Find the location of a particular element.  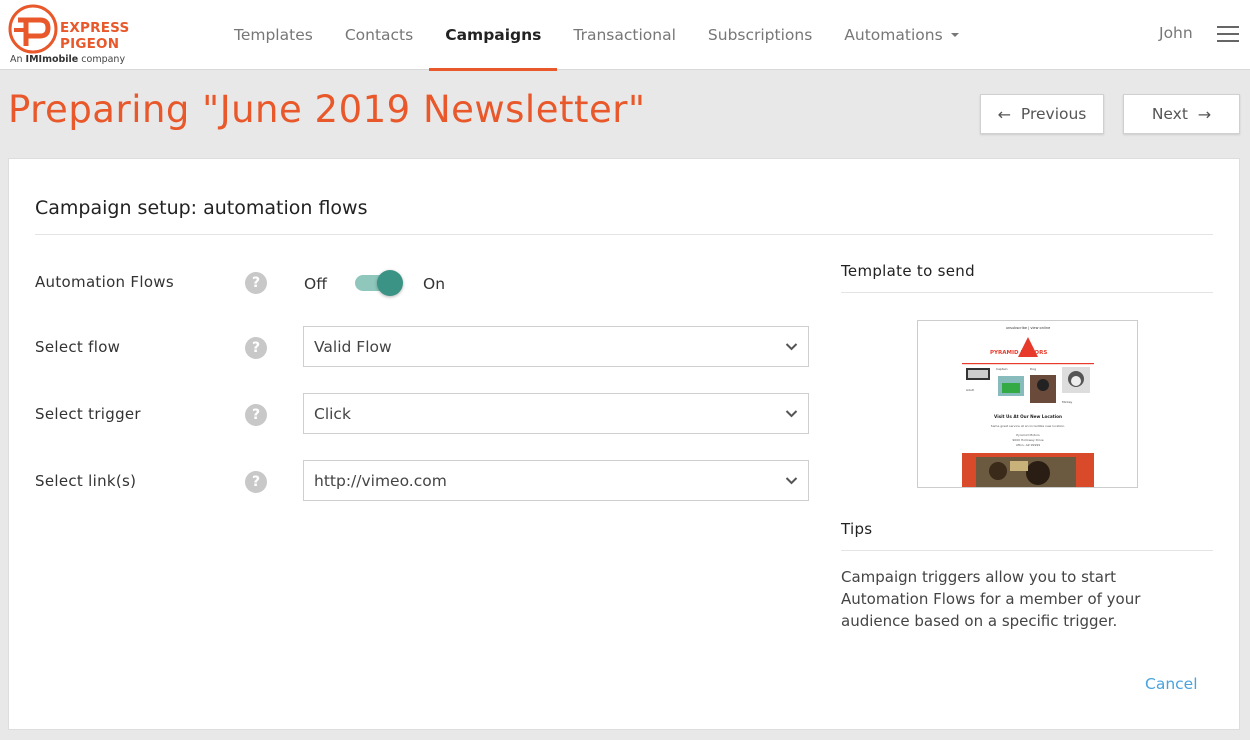

select-trigger-value: Click is located at coordinates (332, 413).